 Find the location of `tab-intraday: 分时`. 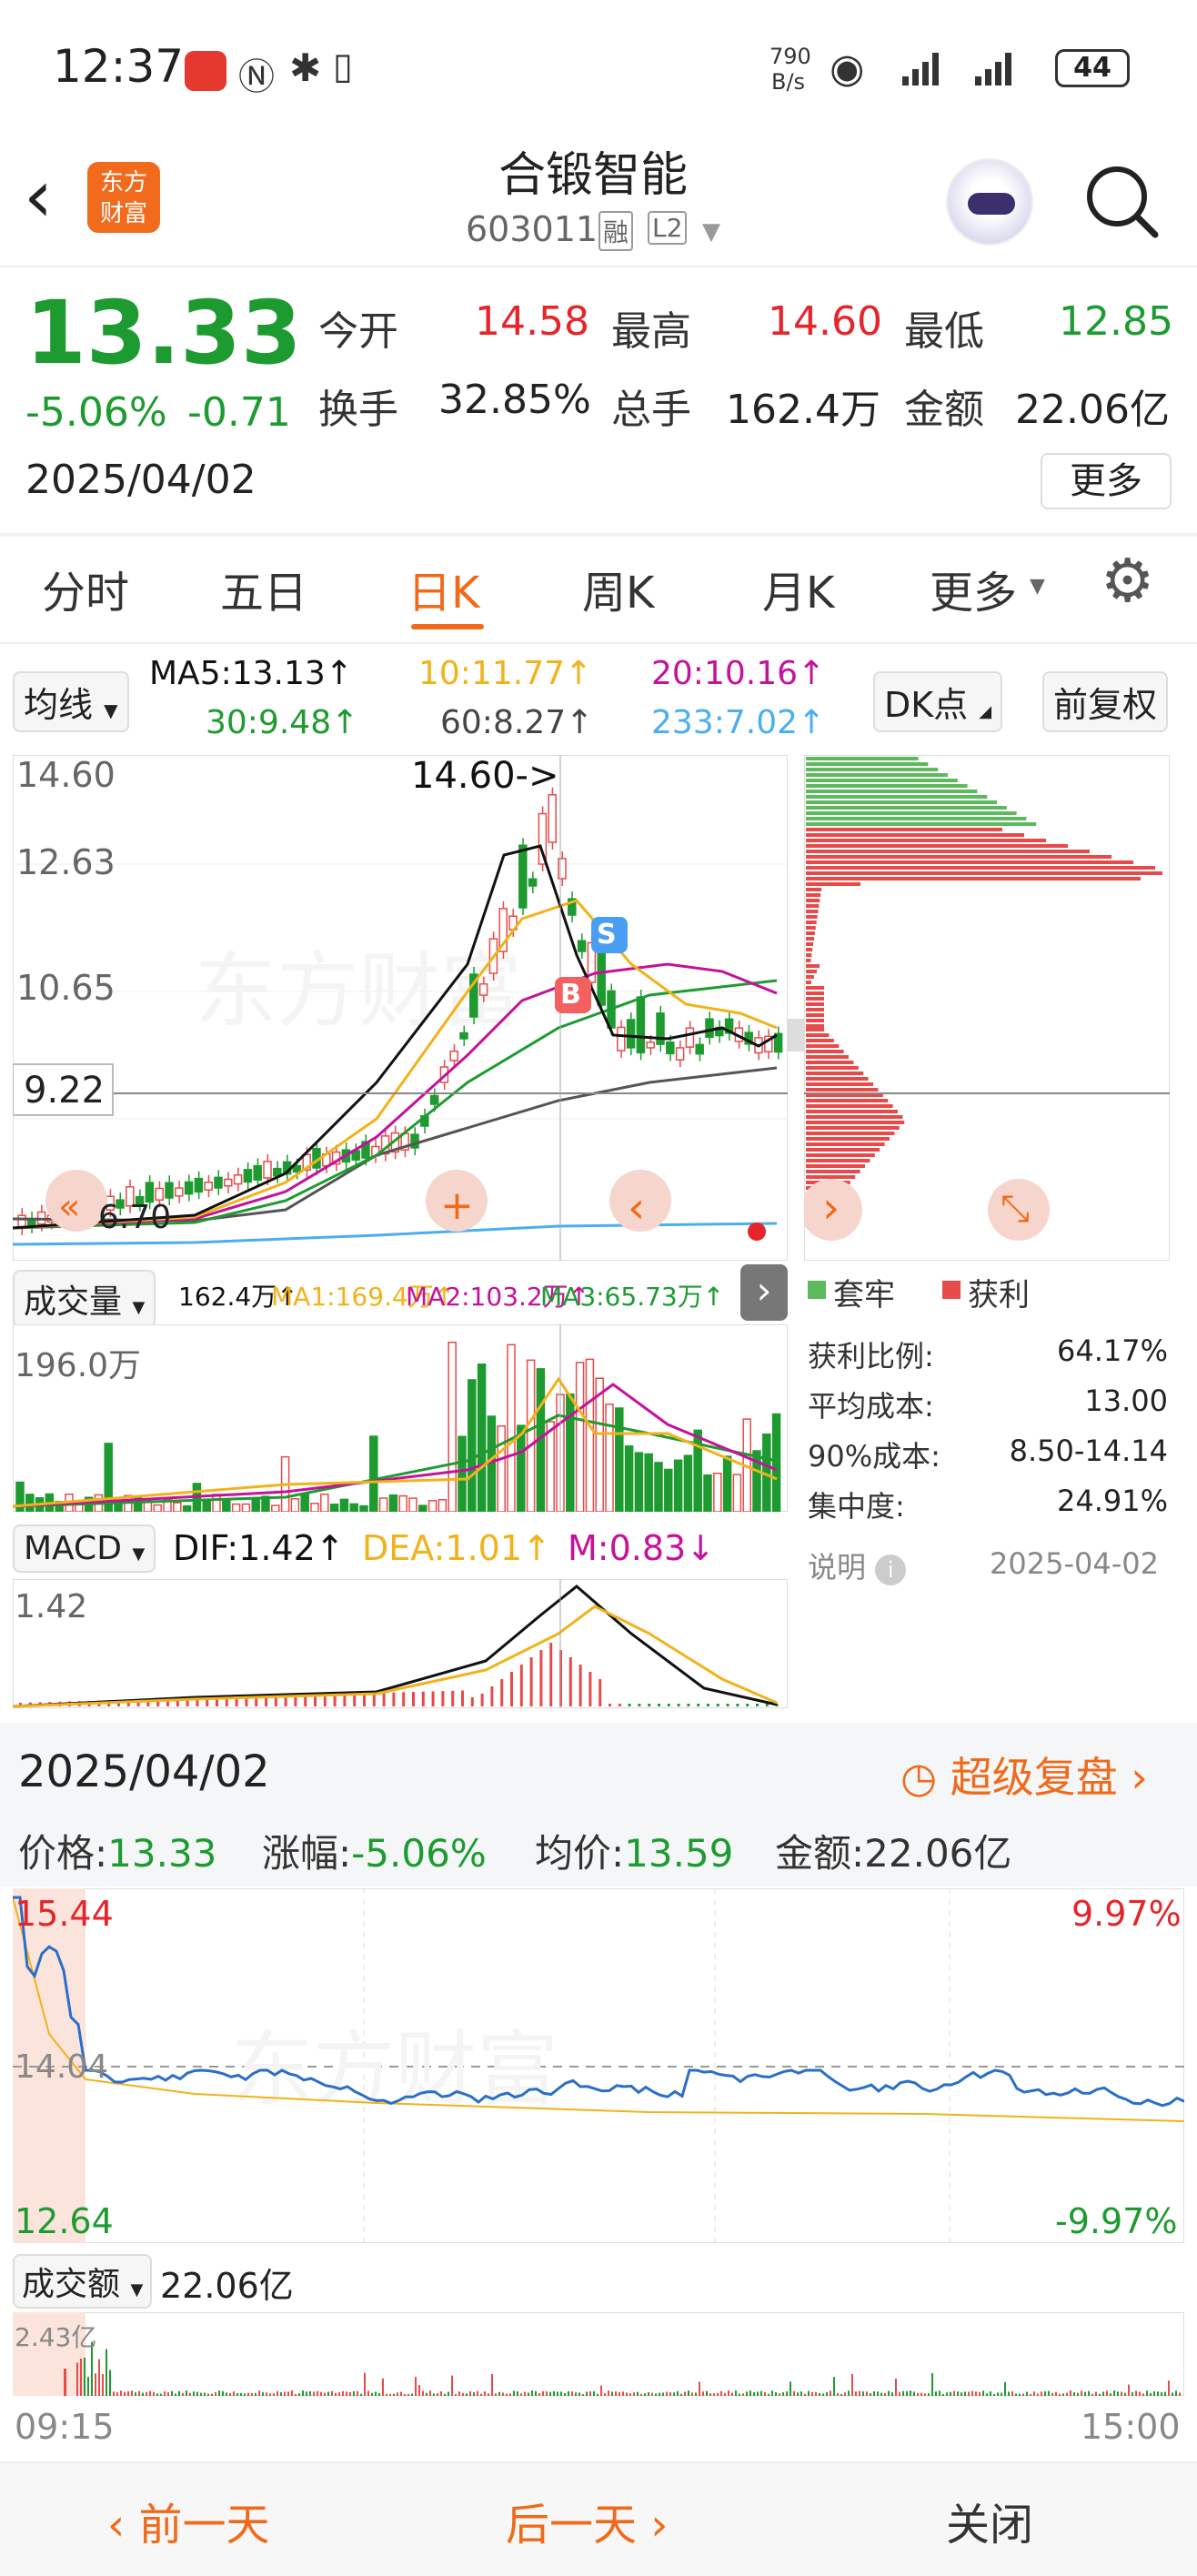

tab-intraday: 分时 is located at coordinates (85, 588).